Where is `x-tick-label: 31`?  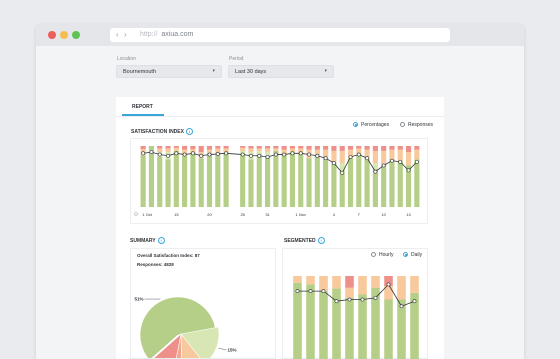 x-tick-label: 31 is located at coordinates (267, 214).